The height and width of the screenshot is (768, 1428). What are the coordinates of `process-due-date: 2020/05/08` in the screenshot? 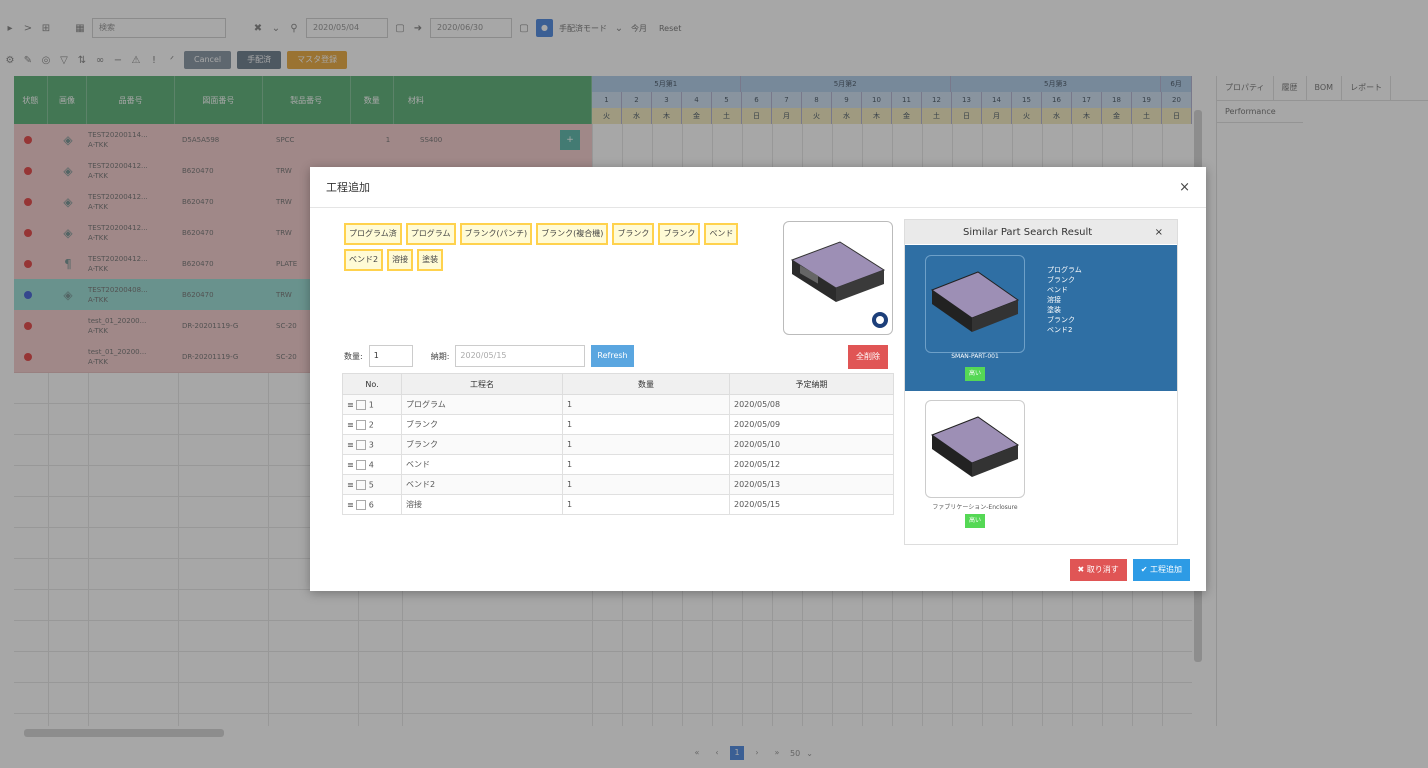 It's located at (811, 404).